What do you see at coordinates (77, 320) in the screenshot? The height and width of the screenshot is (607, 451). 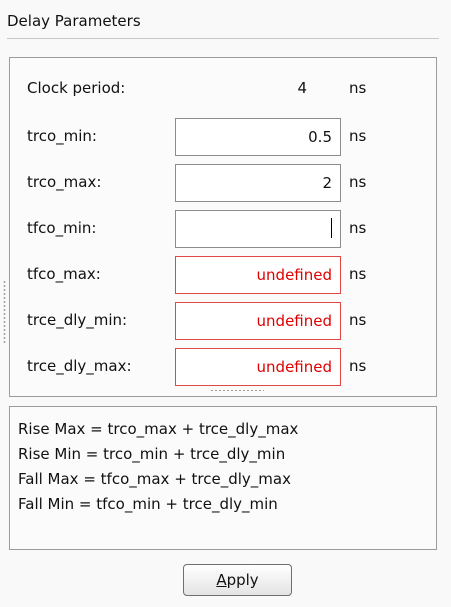 I see `trce-dly-min-label: trce_dly_min:` at bounding box center [77, 320].